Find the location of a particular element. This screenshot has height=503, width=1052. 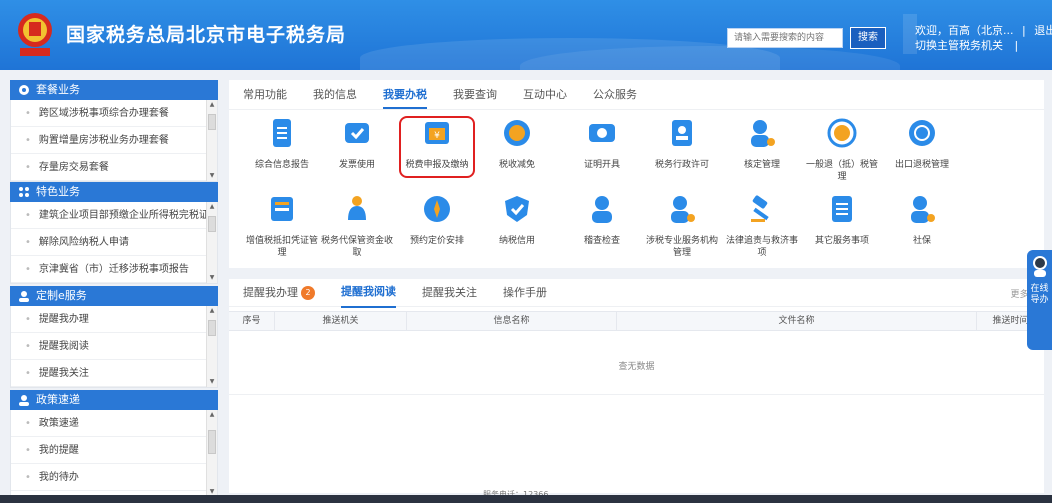

shield-check-icon is located at coordinates (517, 209).